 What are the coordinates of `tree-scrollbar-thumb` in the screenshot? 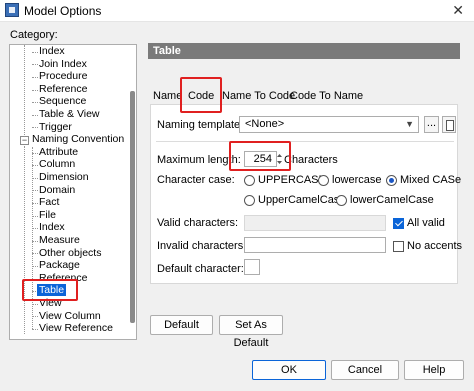 It's located at (132, 207).